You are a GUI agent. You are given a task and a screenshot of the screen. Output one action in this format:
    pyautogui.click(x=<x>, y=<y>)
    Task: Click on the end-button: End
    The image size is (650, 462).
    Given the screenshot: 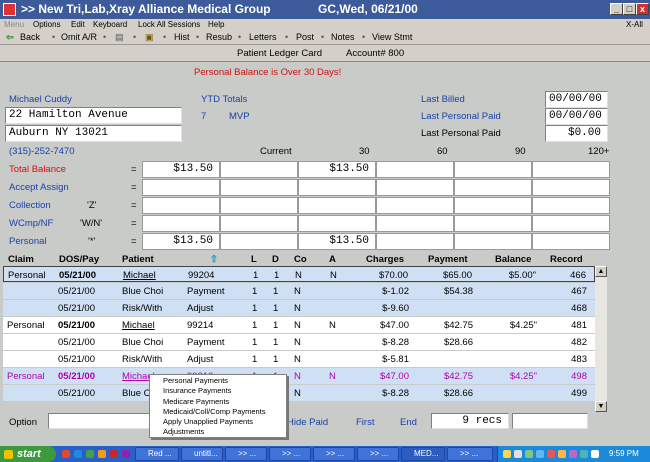 What is the action you would take?
    pyautogui.click(x=408, y=422)
    